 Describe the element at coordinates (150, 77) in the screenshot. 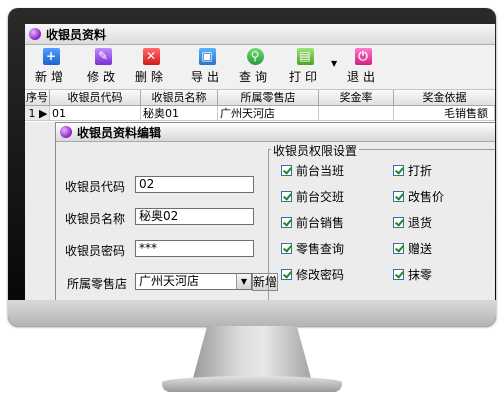

I see `delete-button-label: 删除` at that location.